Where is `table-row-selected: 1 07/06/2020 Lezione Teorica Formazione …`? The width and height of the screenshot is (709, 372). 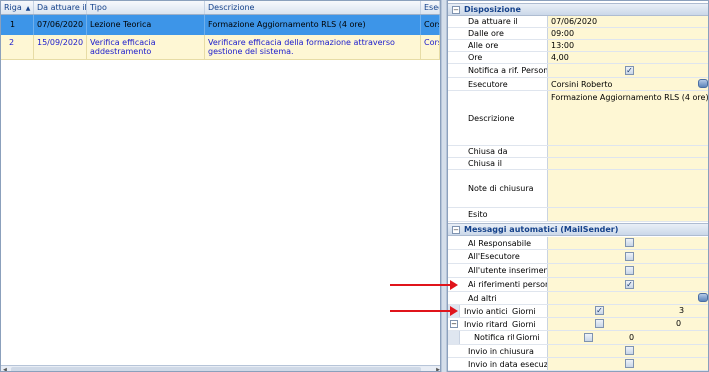
table-row-selected: 1 07/06/2020 Lezione Teorica Formazione … is located at coordinates (220, 25).